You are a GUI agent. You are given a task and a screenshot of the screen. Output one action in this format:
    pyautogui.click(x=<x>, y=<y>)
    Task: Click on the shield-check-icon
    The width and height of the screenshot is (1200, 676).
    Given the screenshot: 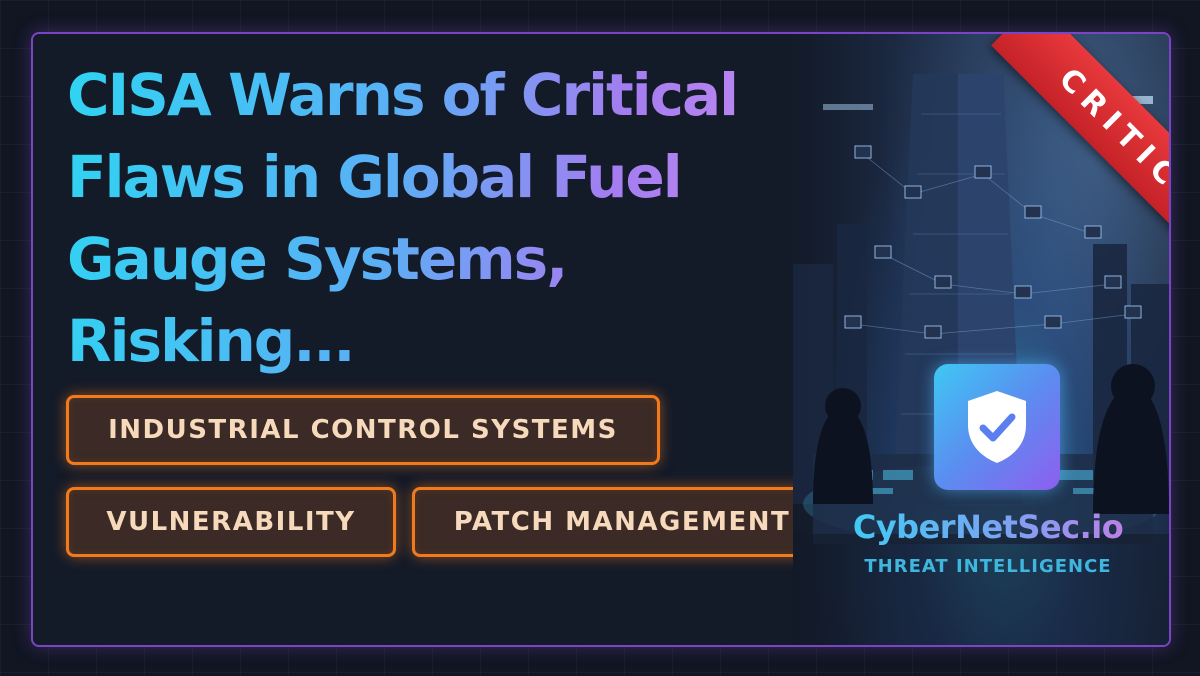 What is the action you would take?
    pyautogui.click(x=997, y=427)
    